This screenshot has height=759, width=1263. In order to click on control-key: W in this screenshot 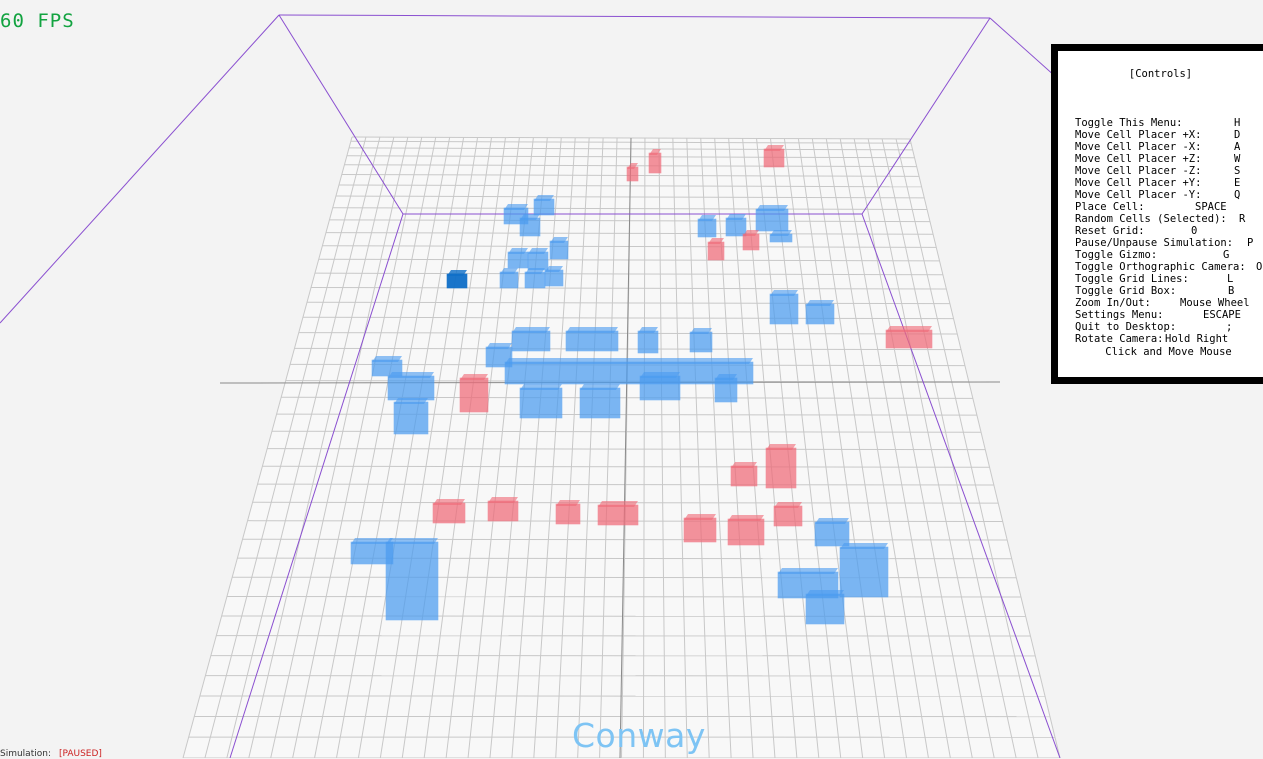, I will do `click(1237, 159)`.